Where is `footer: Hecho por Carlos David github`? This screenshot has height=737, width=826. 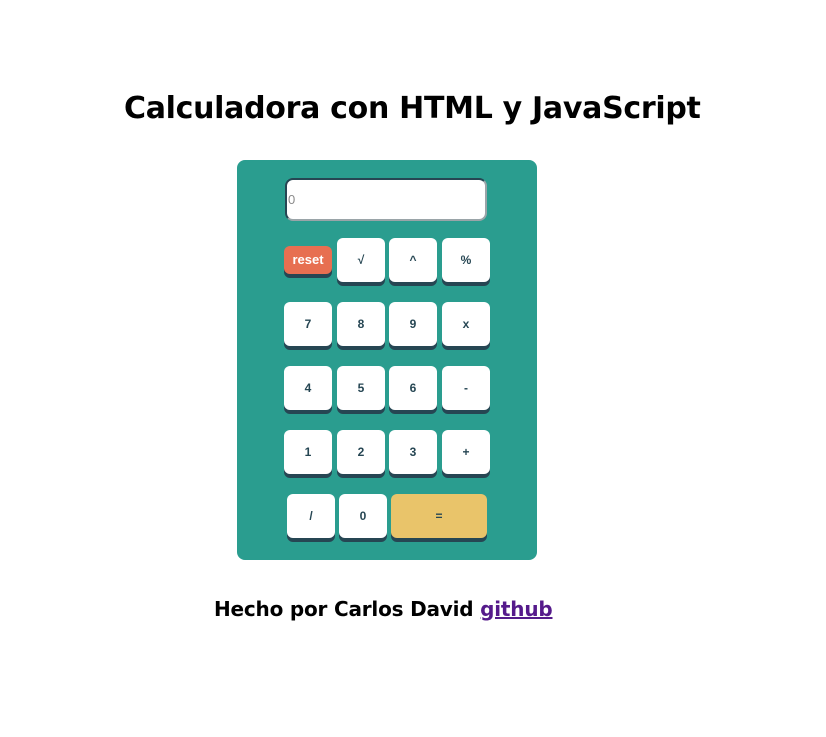 footer: Hecho por Carlos David github is located at coordinates (383, 609).